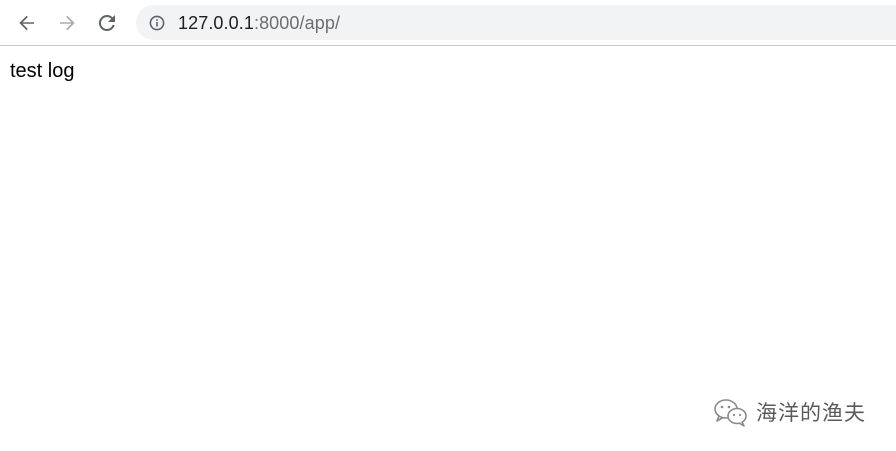 This screenshot has height=451, width=896. What do you see at coordinates (216, 23) in the screenshot?
I see `url-host: 127.0.0.1` at bounding box center [216, 23].